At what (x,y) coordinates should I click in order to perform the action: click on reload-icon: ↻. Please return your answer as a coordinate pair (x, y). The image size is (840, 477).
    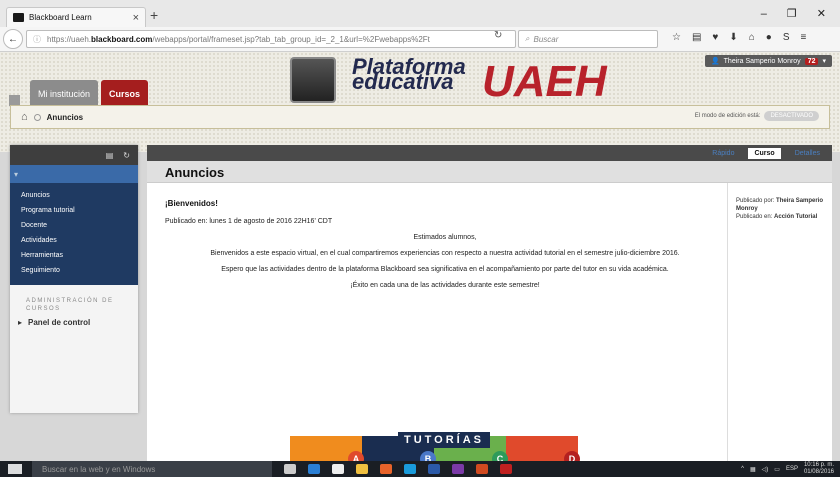
    Looking at the image, I should click on (498, 35).